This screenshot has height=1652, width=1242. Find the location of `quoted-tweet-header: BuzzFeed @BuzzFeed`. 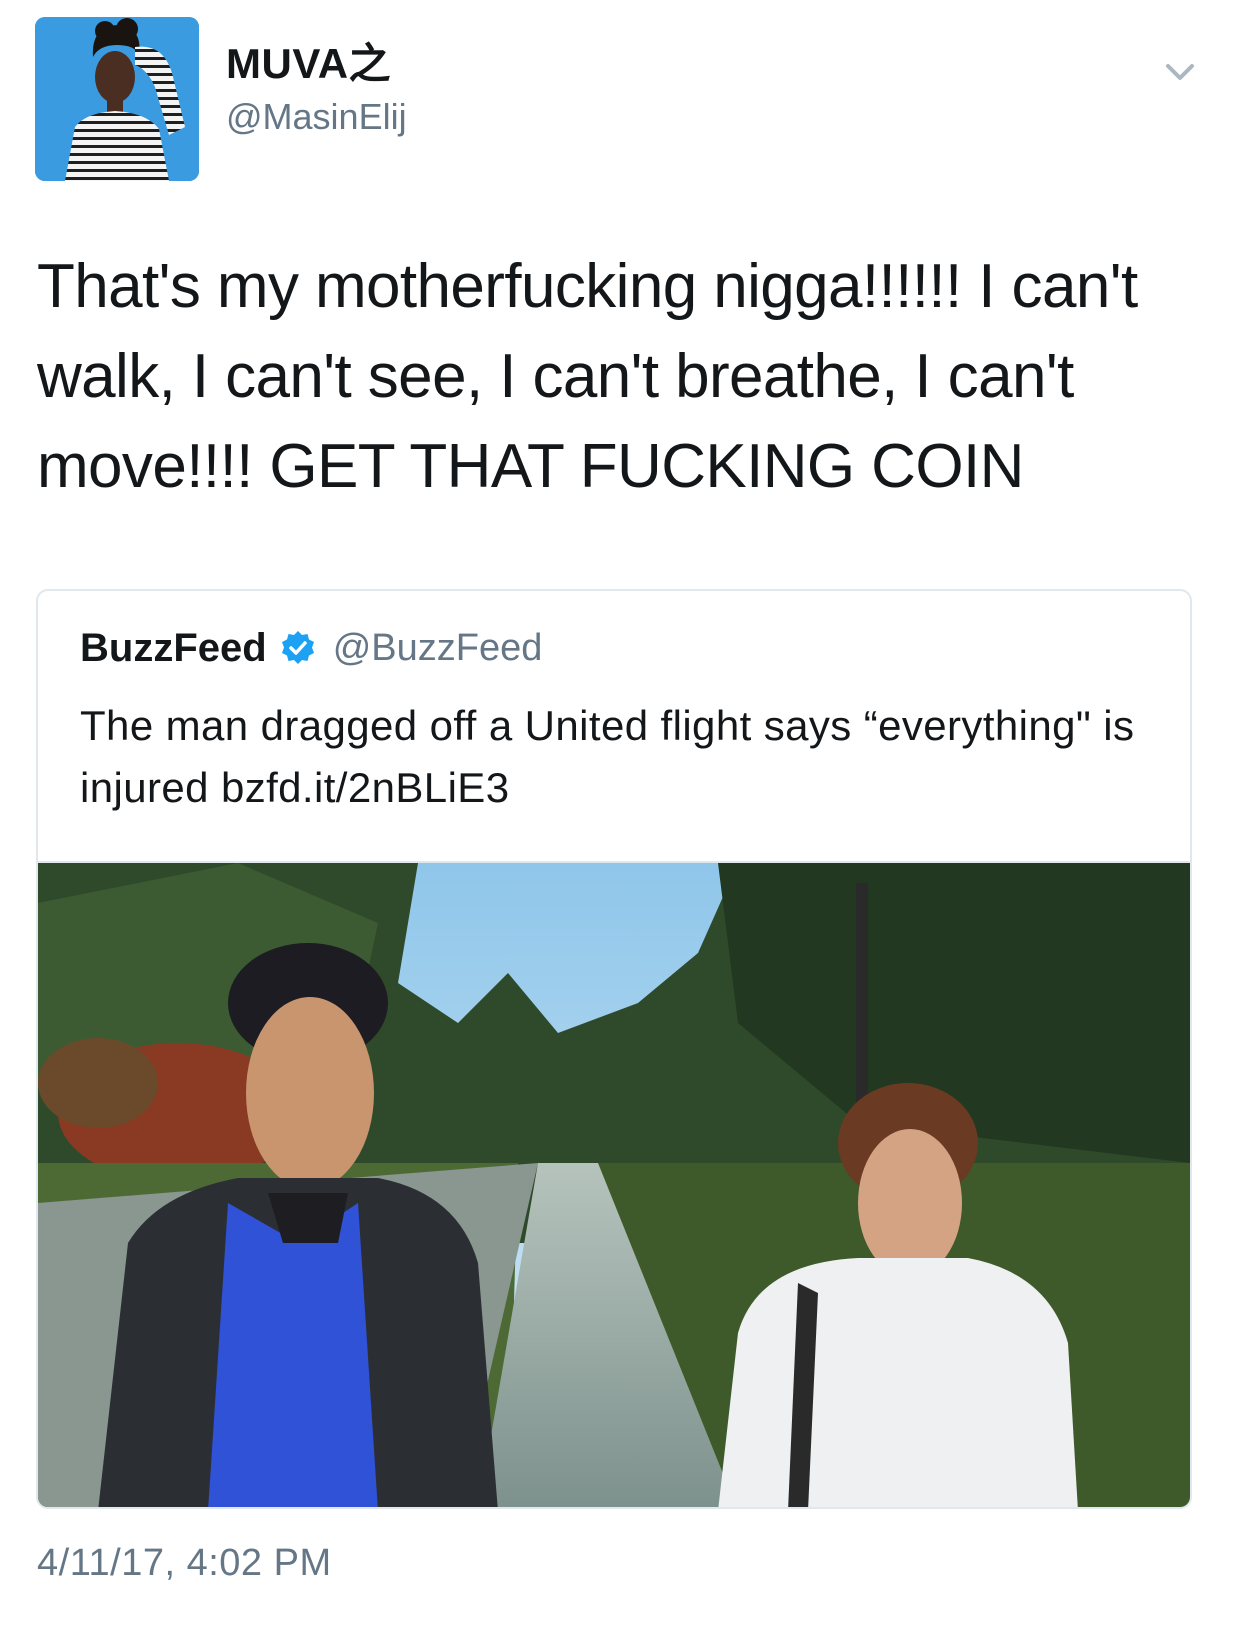

quoted-tweet-header: BuzzFeed @BuzzFeed is located at coordinates (311, 648).